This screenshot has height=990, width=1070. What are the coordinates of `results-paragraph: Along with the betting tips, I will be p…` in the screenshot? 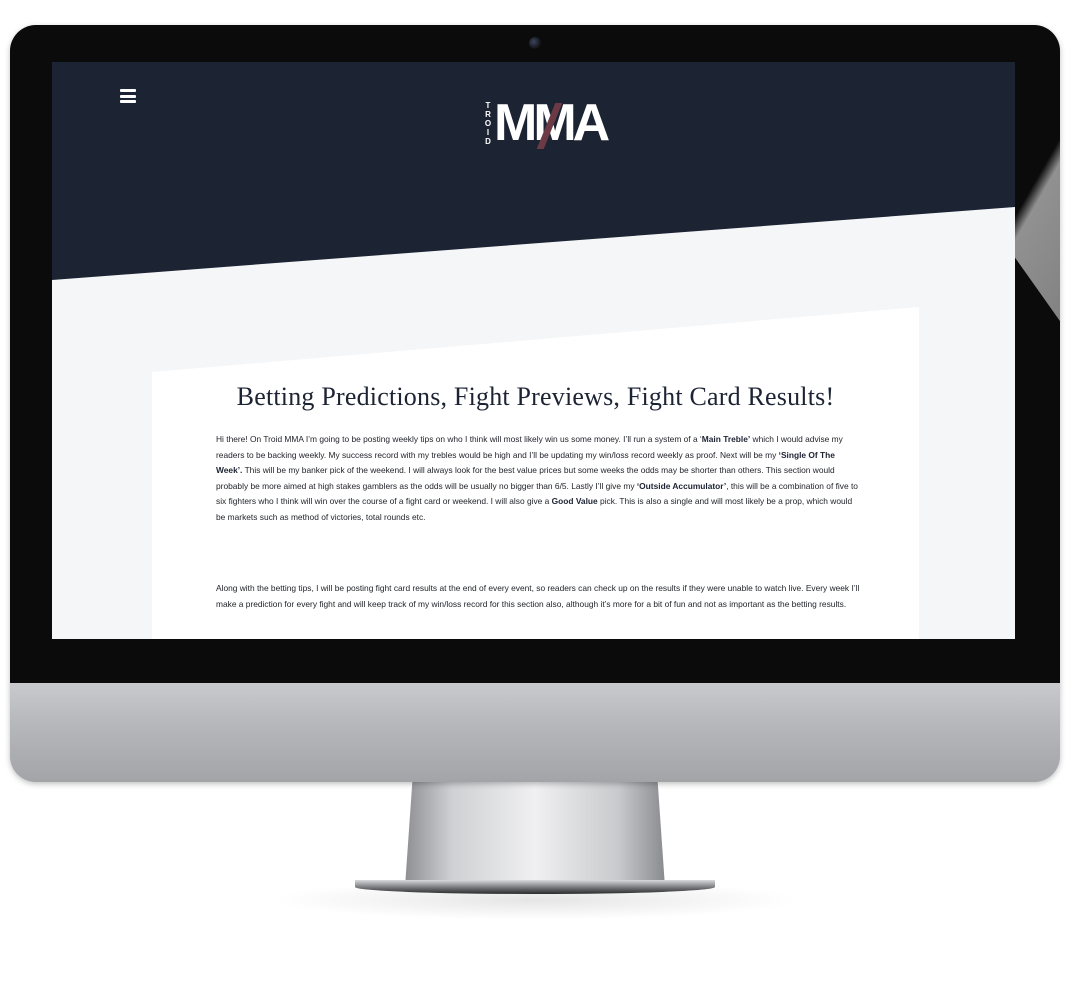 It's located at (538, 596).